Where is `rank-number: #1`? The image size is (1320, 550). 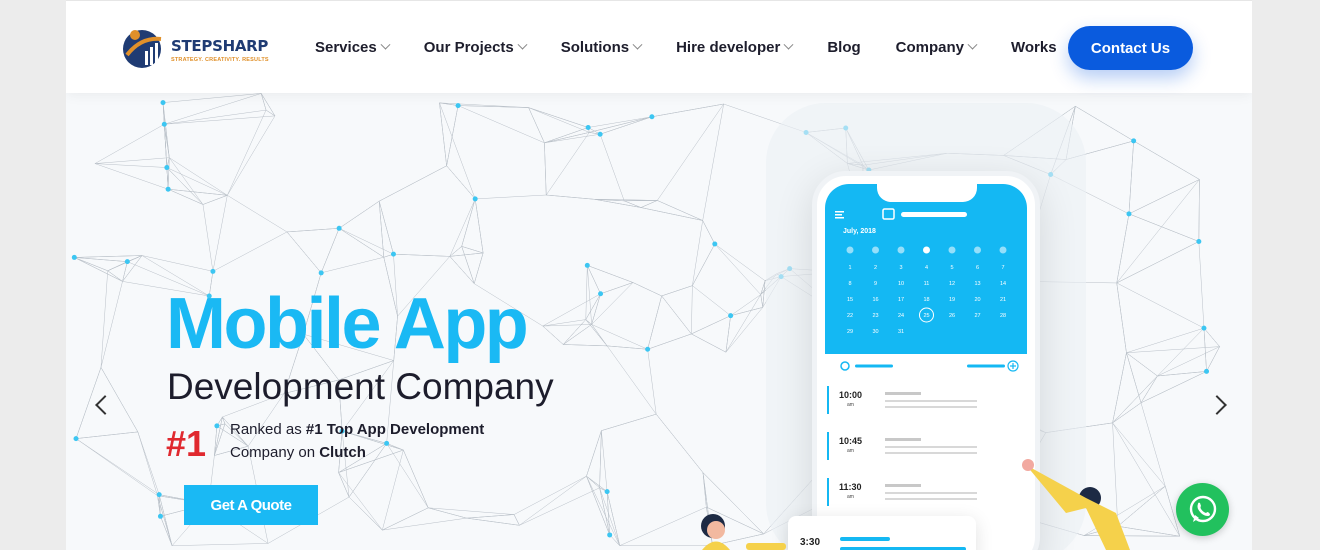
rank-number: #1 is located at coordinates (186, 443).